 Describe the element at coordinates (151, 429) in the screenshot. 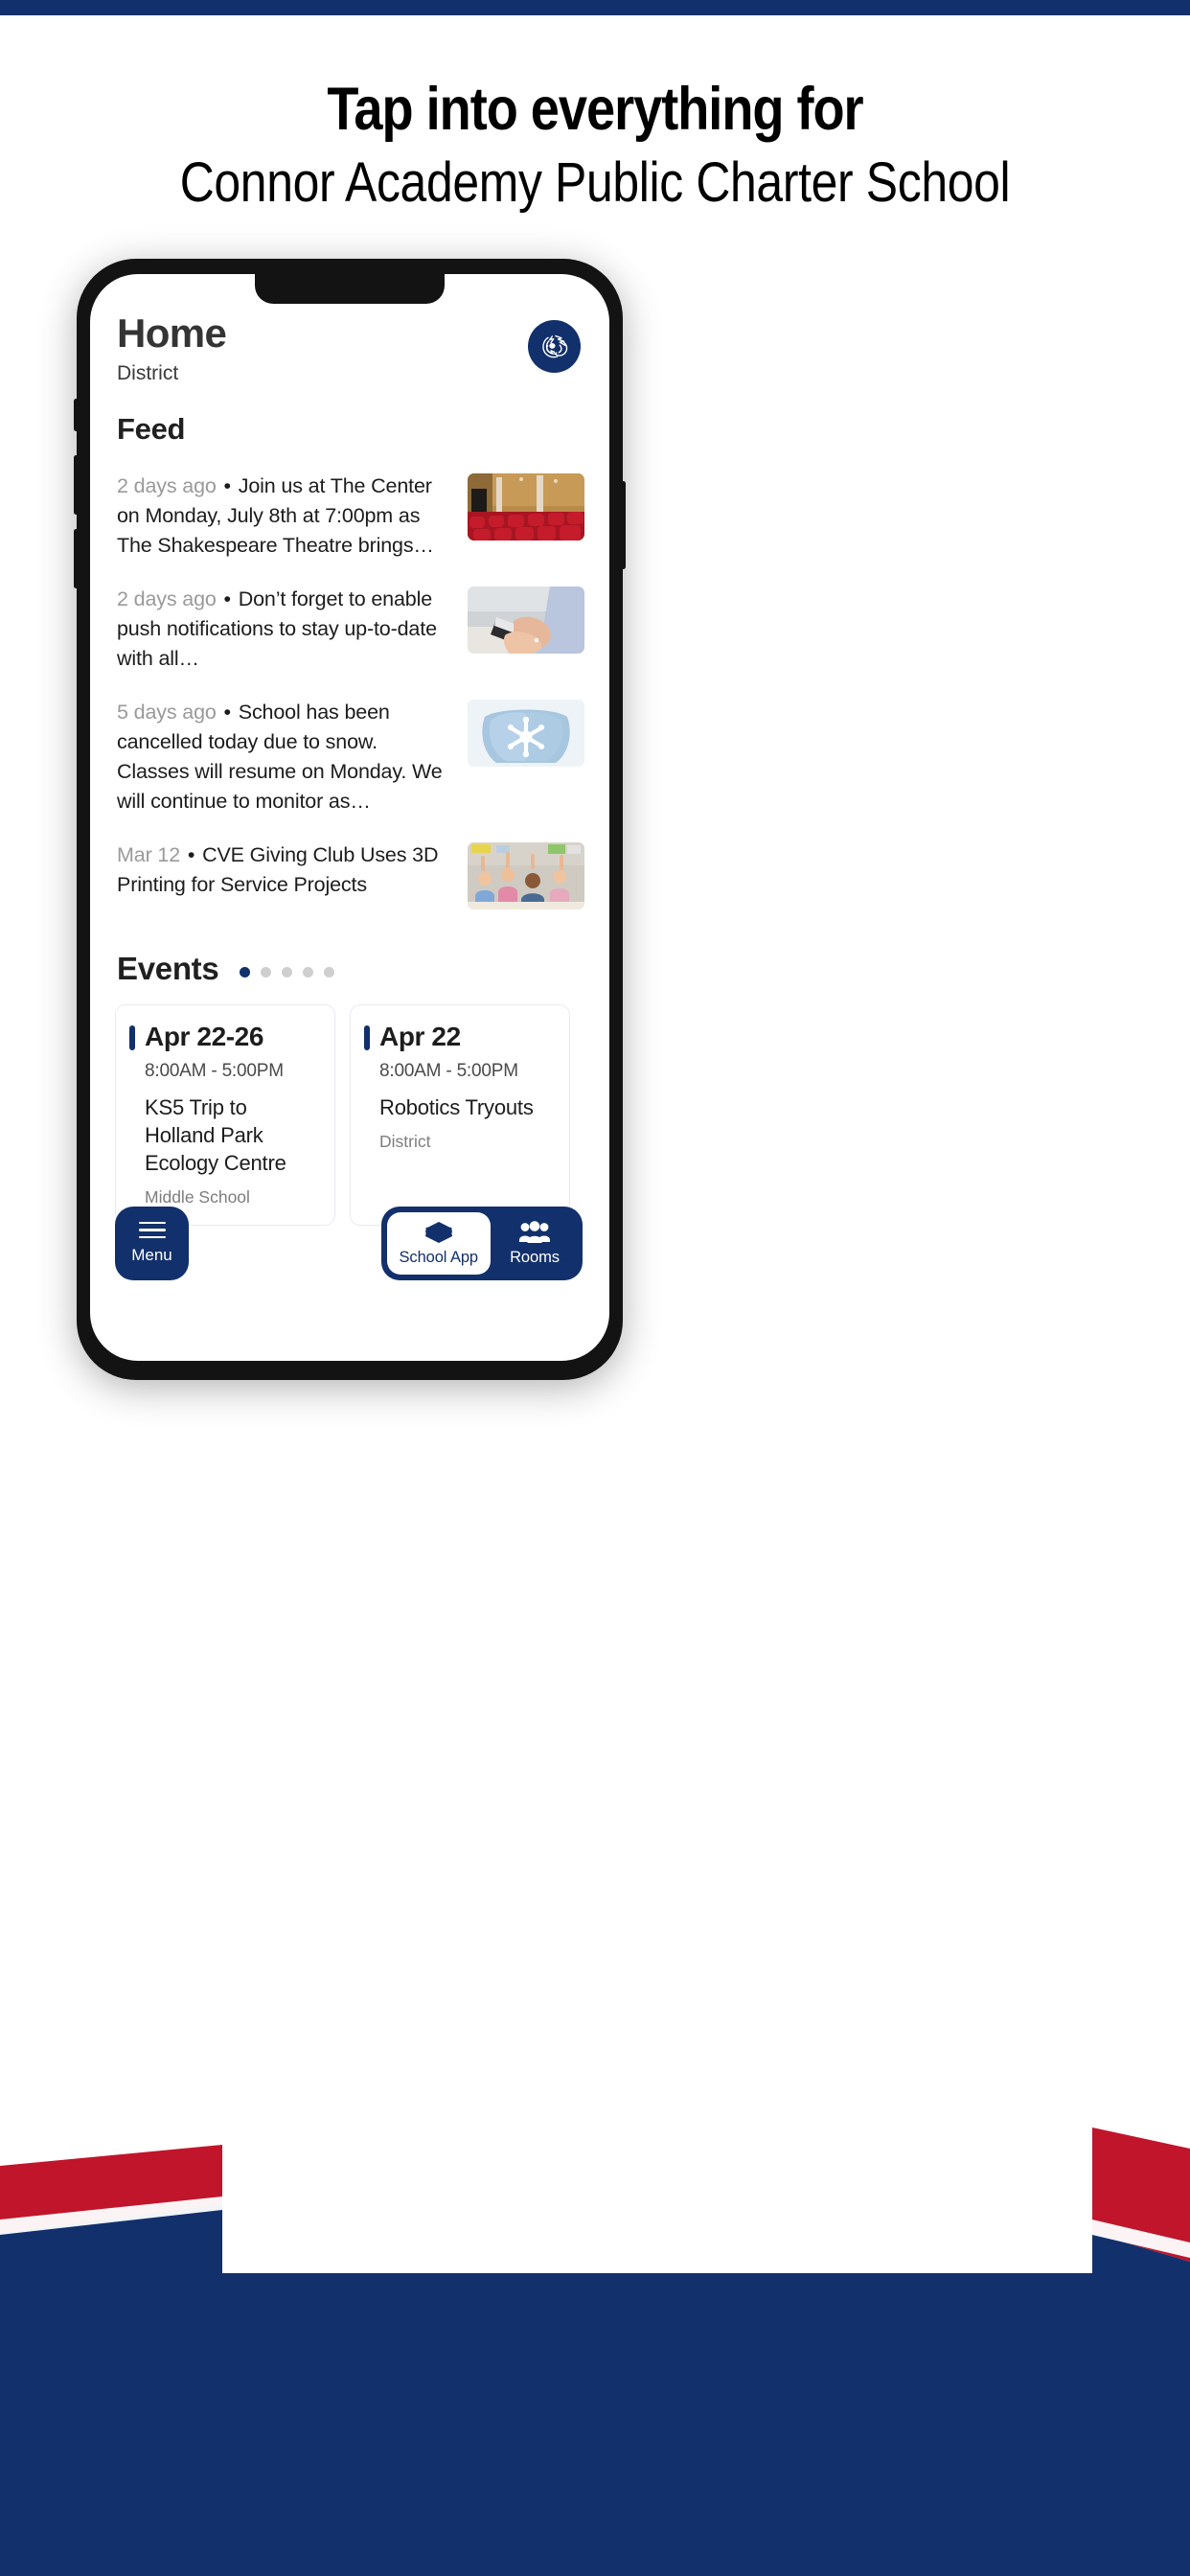

I see `feed-section-title: Feed` at that location.